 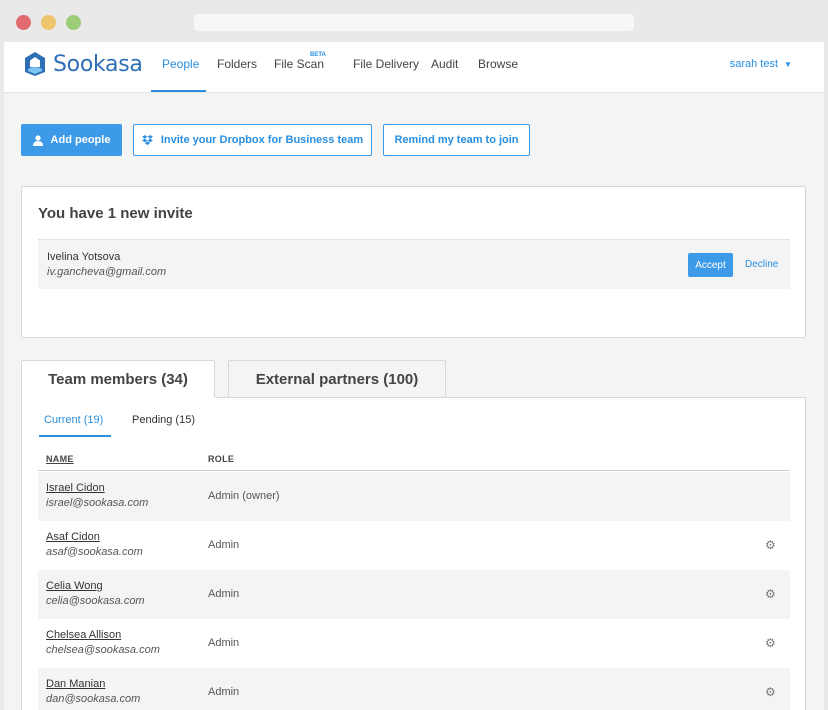 What do you see at coordinates (788, 64) in the screenshot?
I see `caret-down-icon: ▼` at bounding box center [788, 64].